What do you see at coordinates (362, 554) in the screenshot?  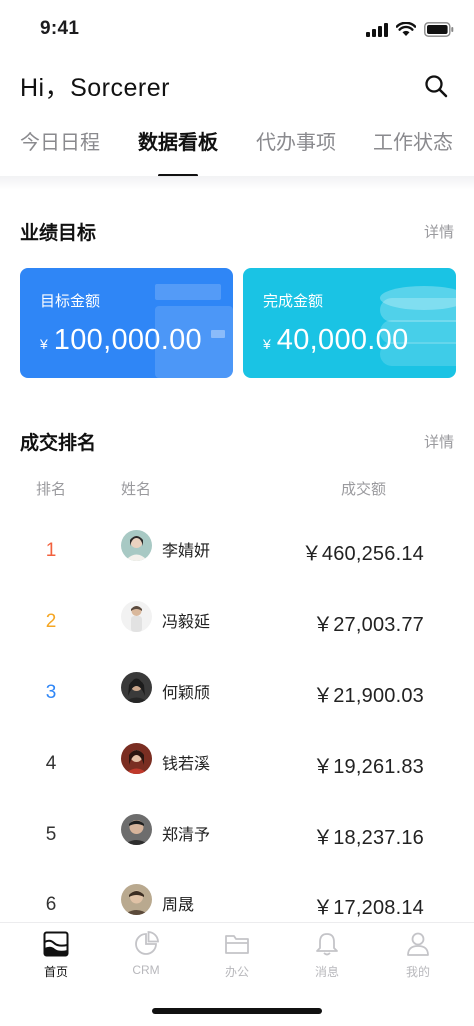 I see `deal-amount: ￥460,256.14` at bounding box center [362, 554].